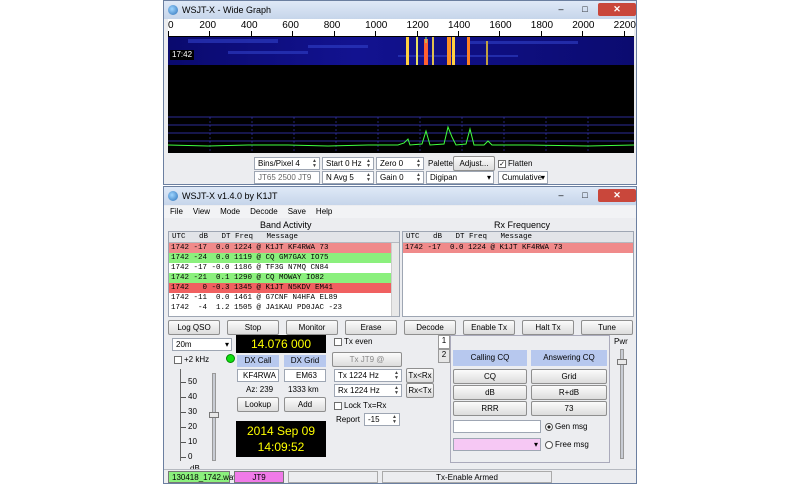  Describe the element at coordinates (467, 477) in the screenshot. I see `status-tx: Tx-Enable Armed` at that location.